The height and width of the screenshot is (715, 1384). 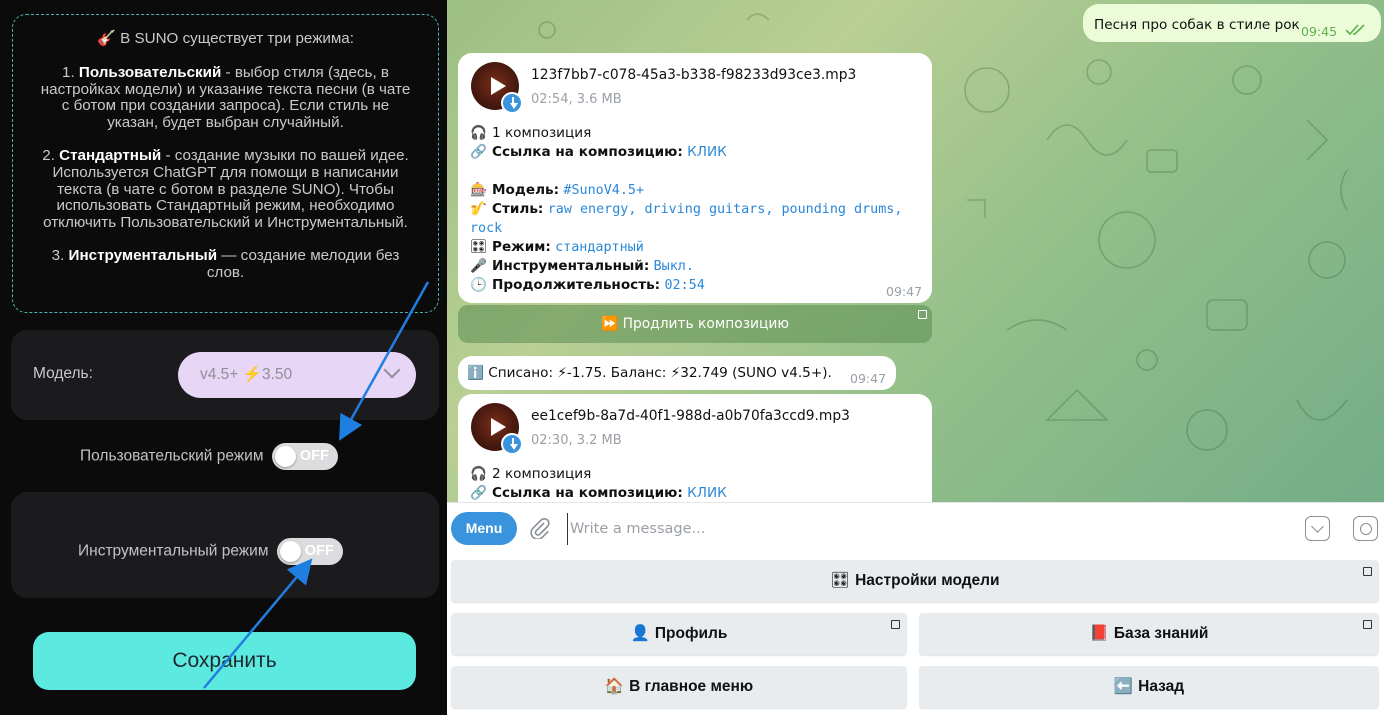 What do you see at coordinates (599, 247) in the screenshot?
I see `mode-value: стандартный` at bounding box center [599, 247].